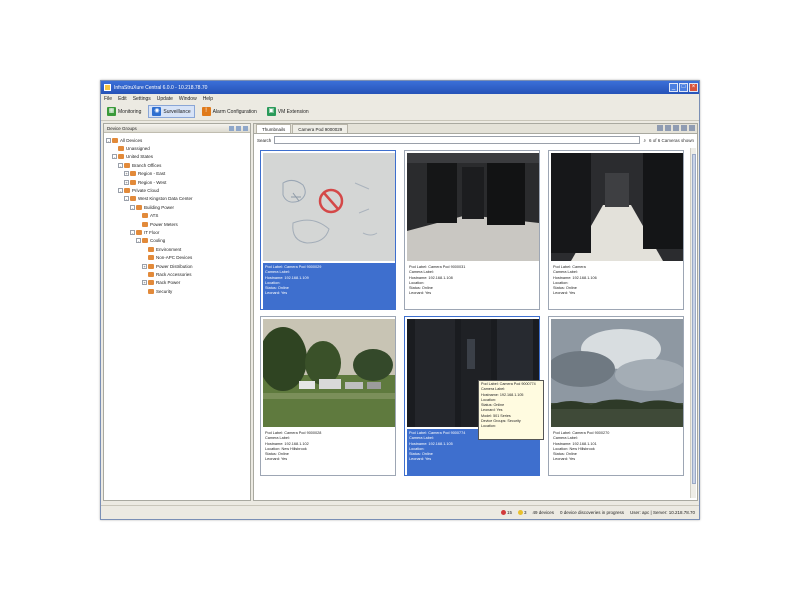 This screenshot has width=800, height=600. I want to click on camera-snapshot, so click(617, 373).